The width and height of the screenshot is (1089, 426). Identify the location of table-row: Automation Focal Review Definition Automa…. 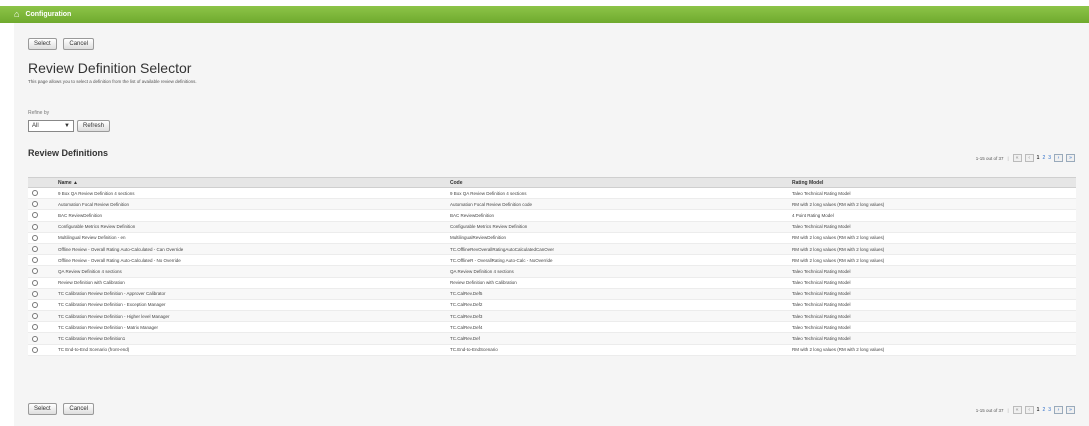
(552, 204).